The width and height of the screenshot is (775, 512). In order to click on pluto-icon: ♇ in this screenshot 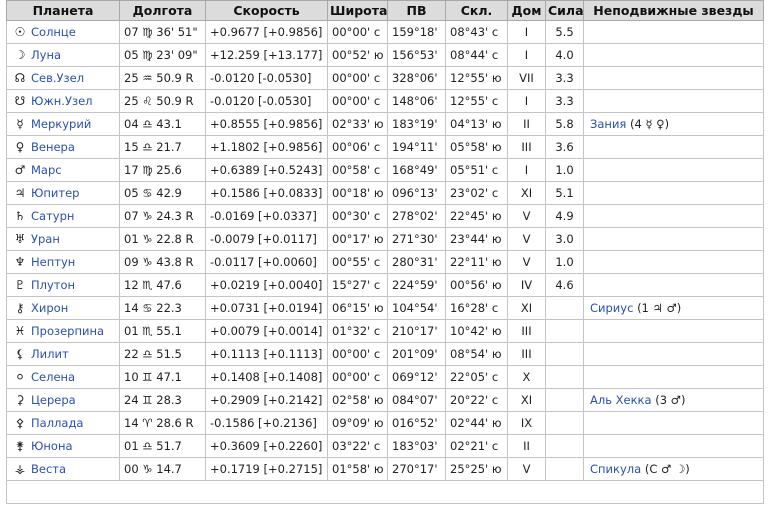, I will do `click(20, 285)`.